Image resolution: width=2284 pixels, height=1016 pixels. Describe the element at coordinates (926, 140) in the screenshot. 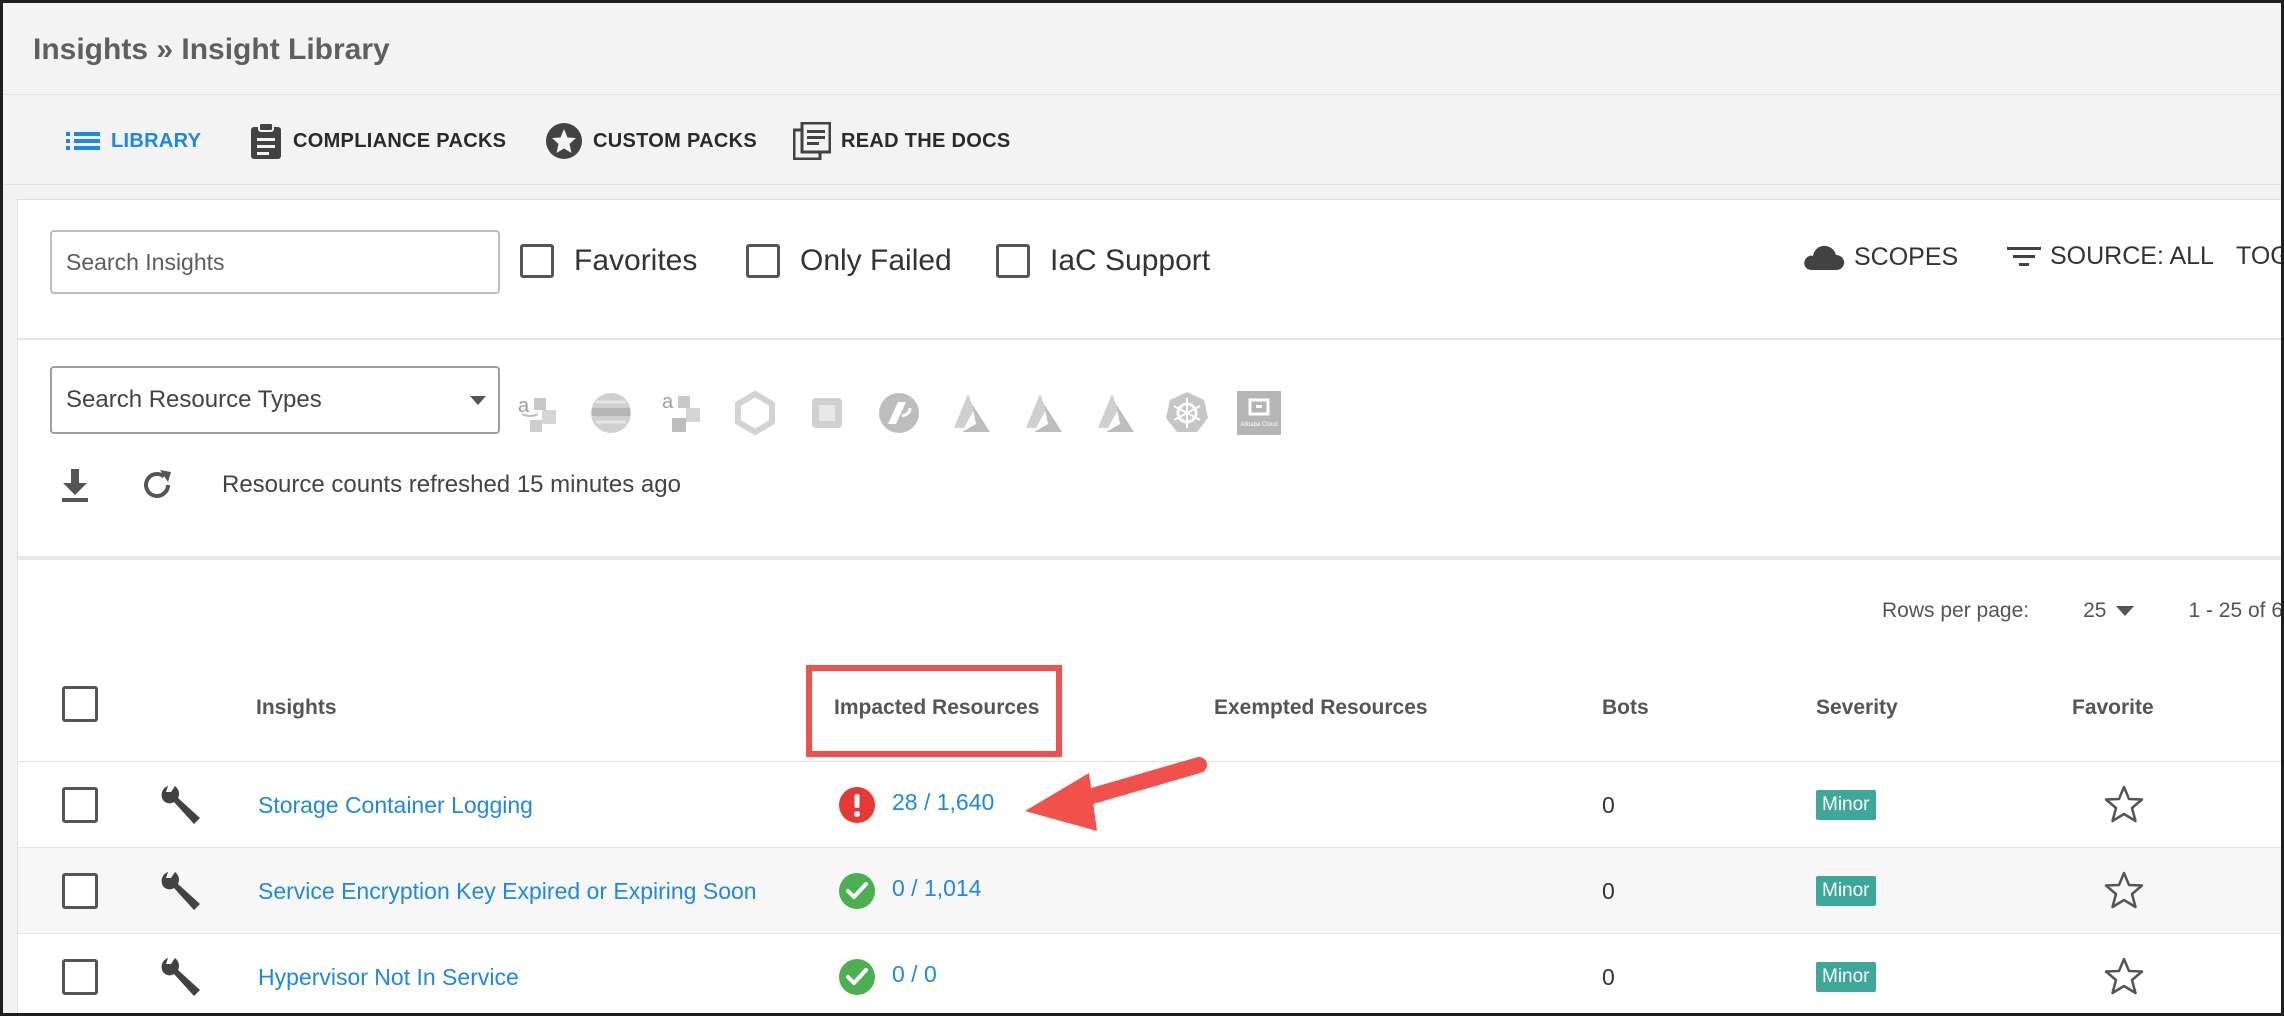

I see `nav-read-the-docs-label: READ THE DOCS` at that location.